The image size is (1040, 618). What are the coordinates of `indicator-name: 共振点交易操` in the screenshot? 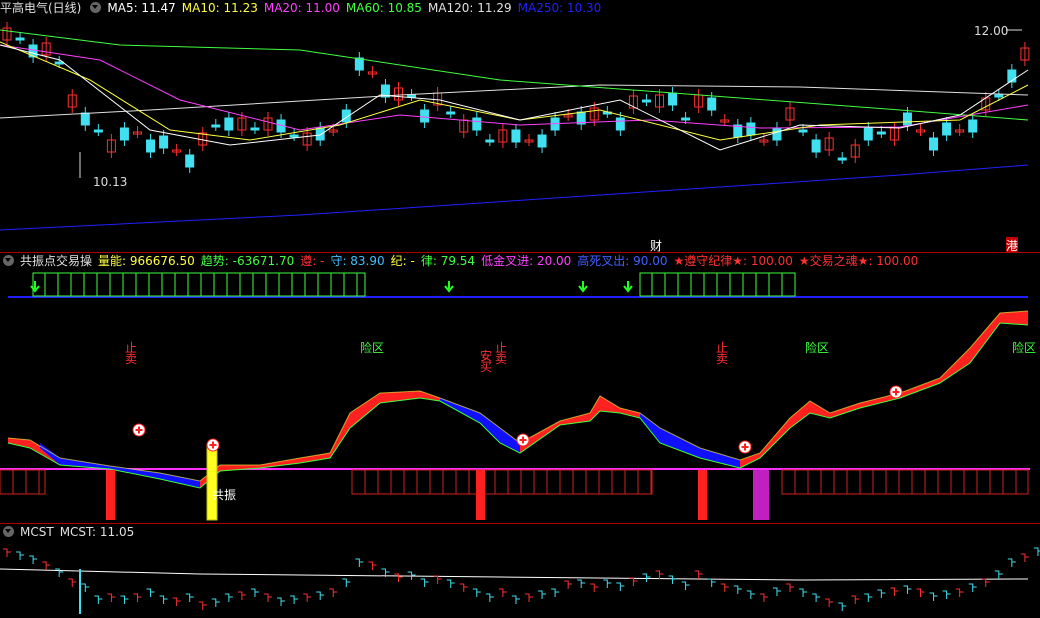 It's located at (56, 261).